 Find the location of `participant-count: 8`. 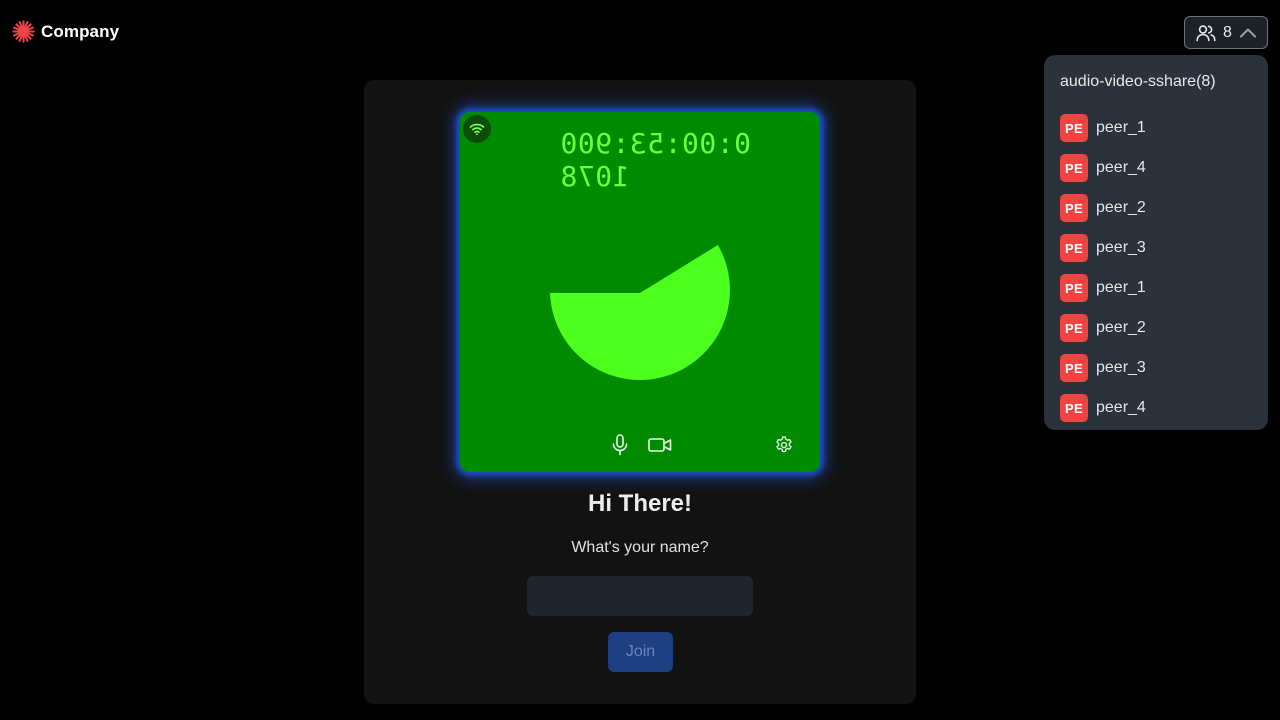

participant-count: 8 is located at coordinates (1227, 32).